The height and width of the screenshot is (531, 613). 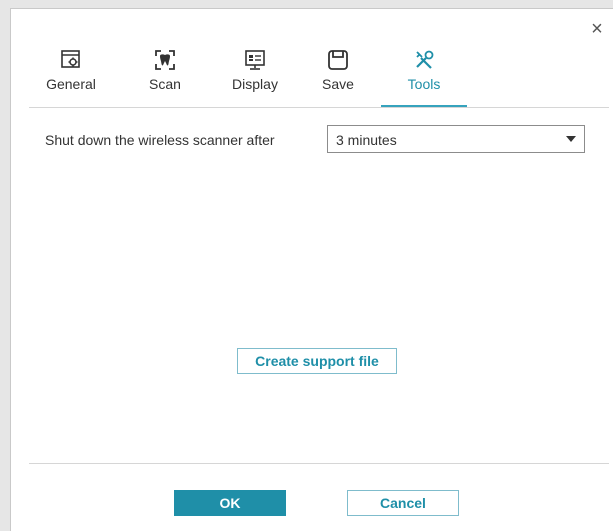 I want to click on settings-window-icon, so click(x=70, y=59).